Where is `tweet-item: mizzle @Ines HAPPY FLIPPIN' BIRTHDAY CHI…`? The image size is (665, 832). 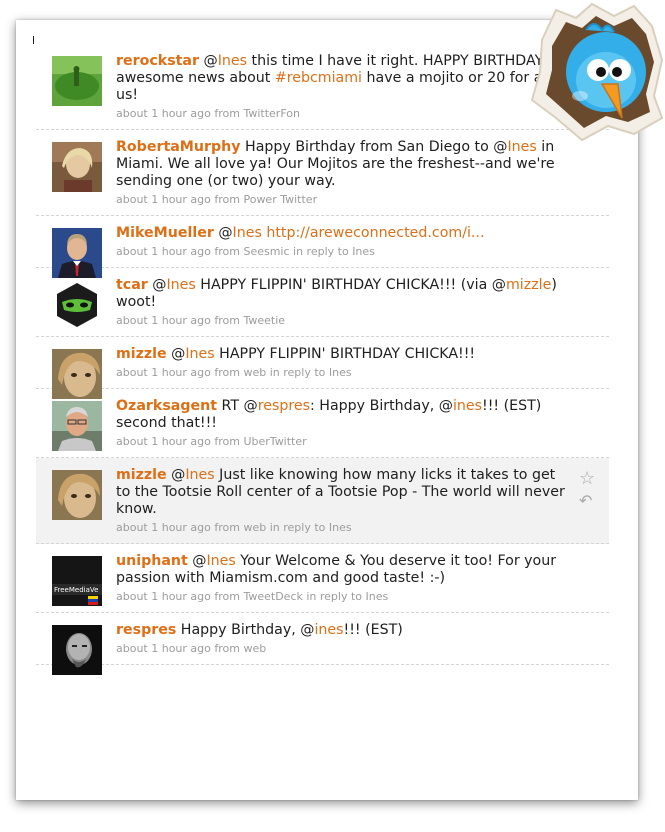
tweet-item: mizzle @Ines HAPPY FLIPPIN' BIRTHDAY CHI… is located at coordinates (322, 368).